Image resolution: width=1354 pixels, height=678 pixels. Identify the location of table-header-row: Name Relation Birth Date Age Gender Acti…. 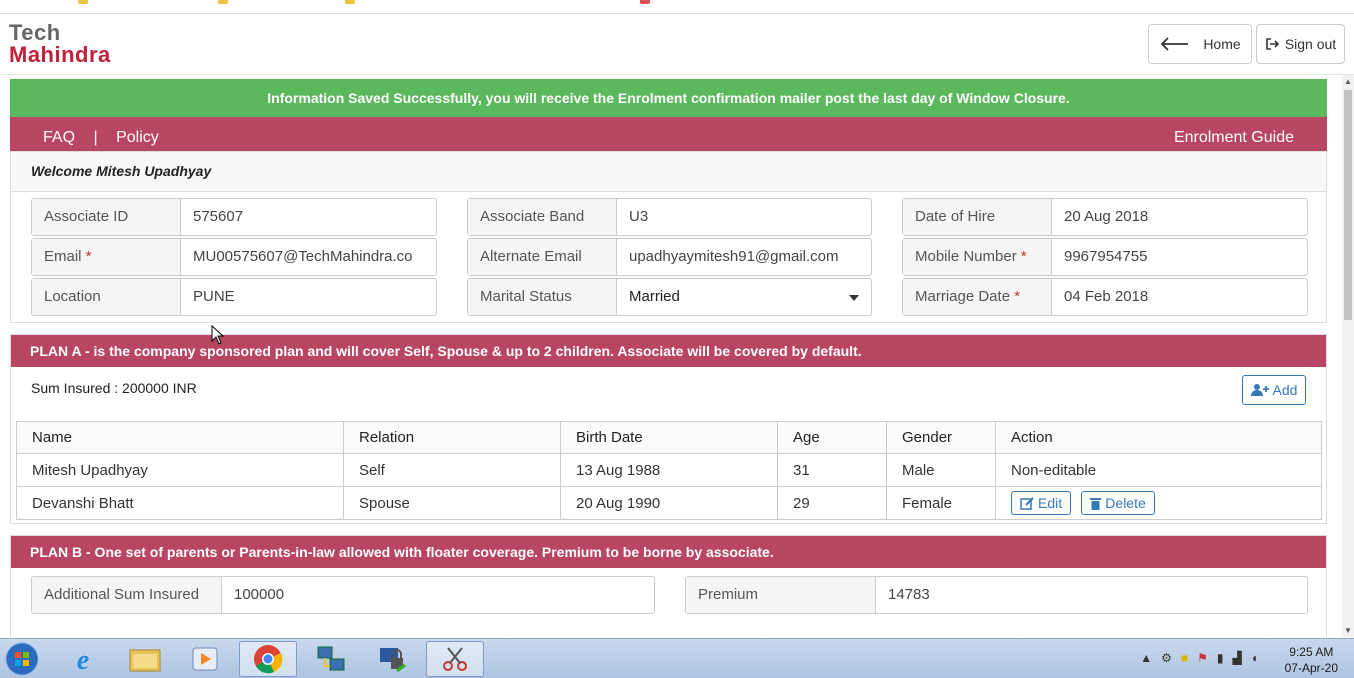
(669, 437).